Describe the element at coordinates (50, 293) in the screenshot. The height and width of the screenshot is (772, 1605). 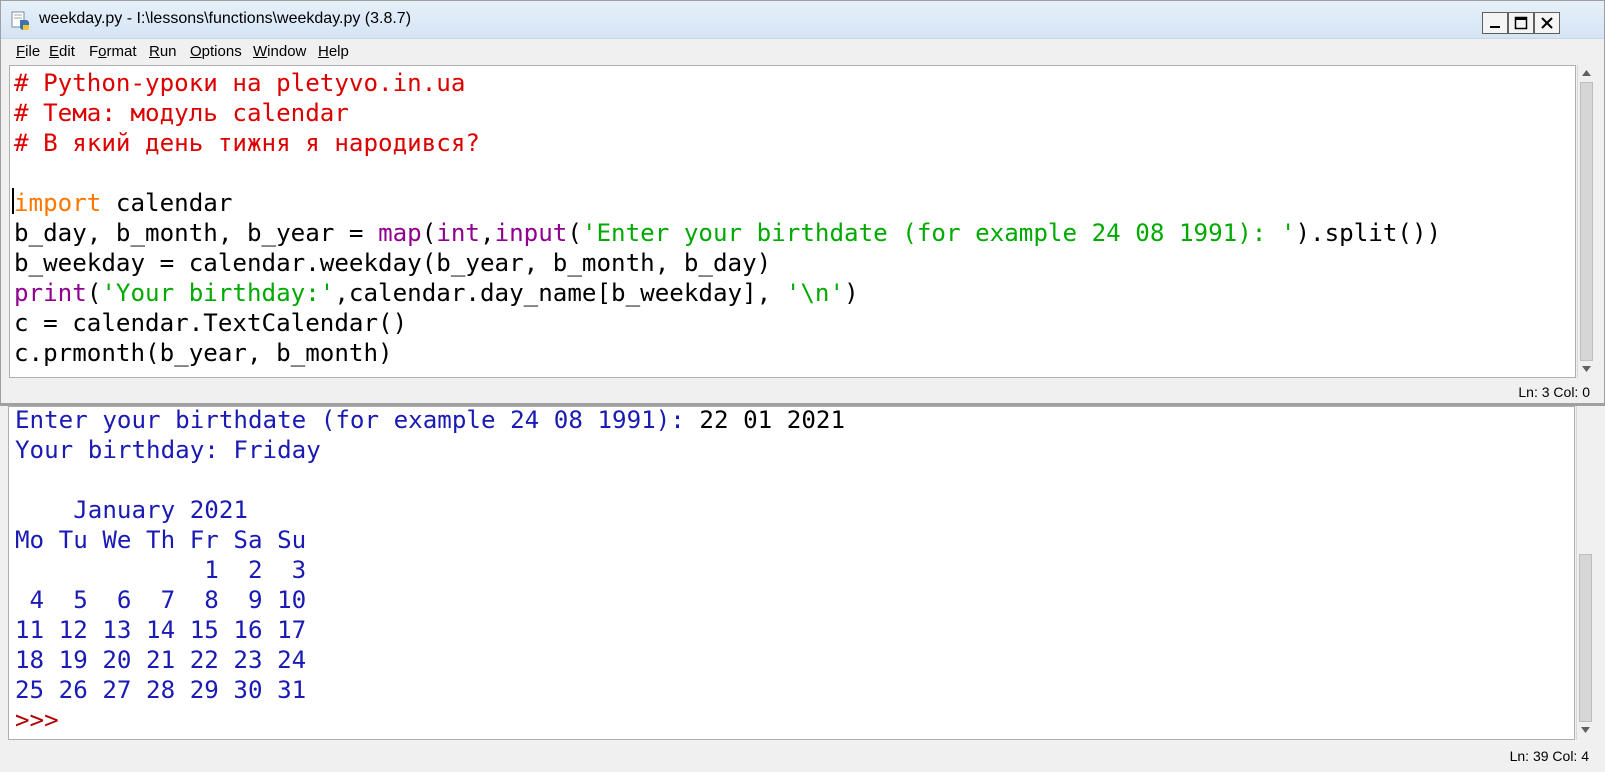
I see `code-token-builtin: print` at that location.